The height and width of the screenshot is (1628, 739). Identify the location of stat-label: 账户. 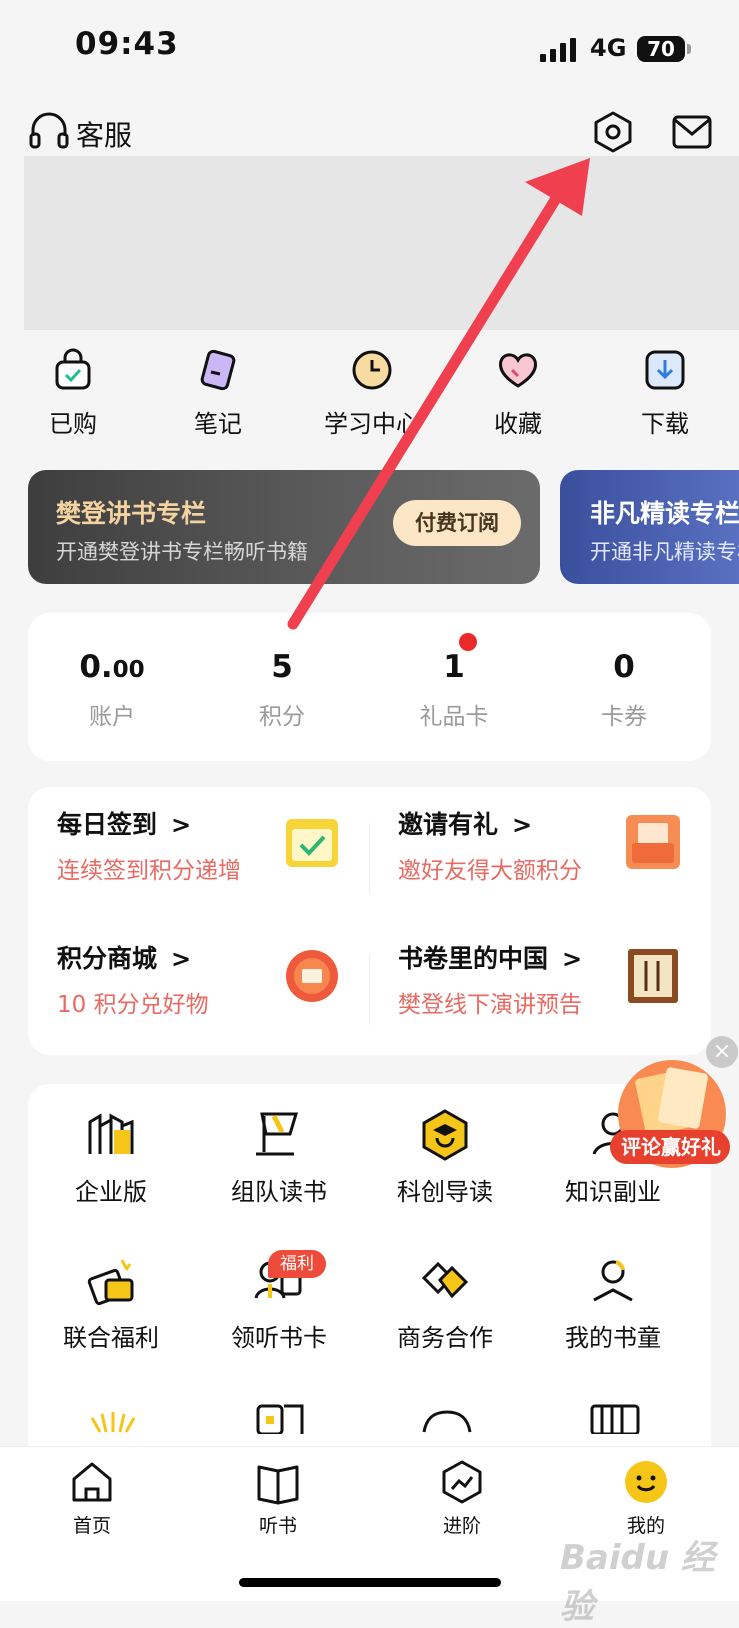
(112, 717).